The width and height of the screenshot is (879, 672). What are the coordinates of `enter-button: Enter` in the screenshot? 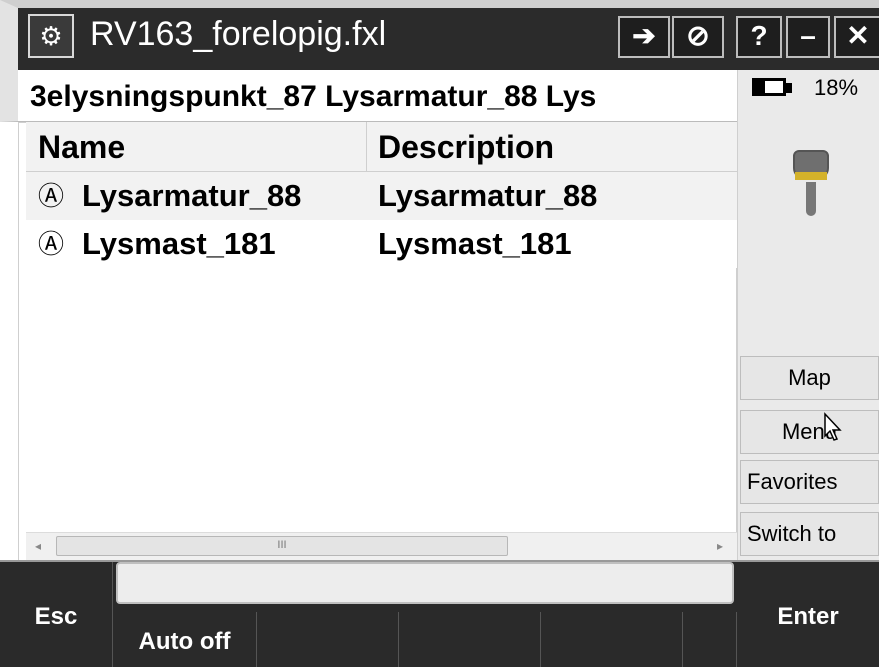 It's located at (808, 614).